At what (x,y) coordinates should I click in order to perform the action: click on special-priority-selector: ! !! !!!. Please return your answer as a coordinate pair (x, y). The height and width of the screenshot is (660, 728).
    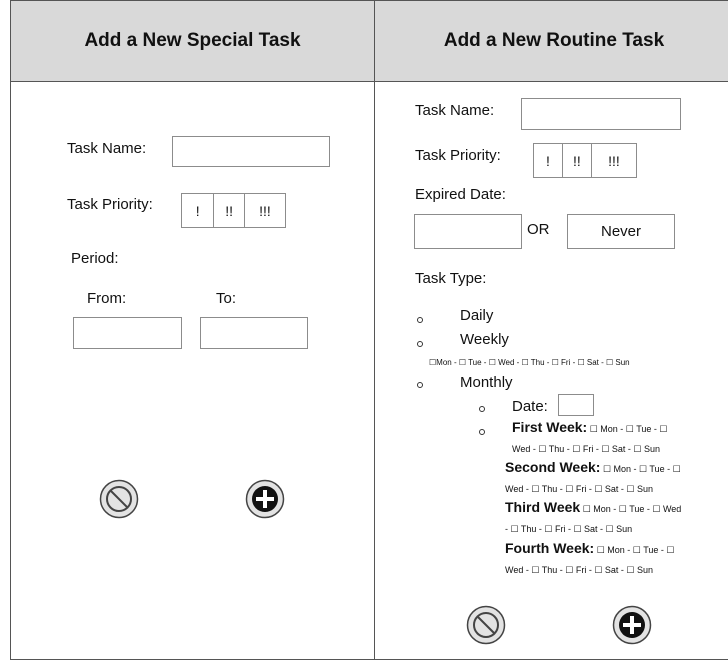
    Looking at the image, I should click on (233, 210).